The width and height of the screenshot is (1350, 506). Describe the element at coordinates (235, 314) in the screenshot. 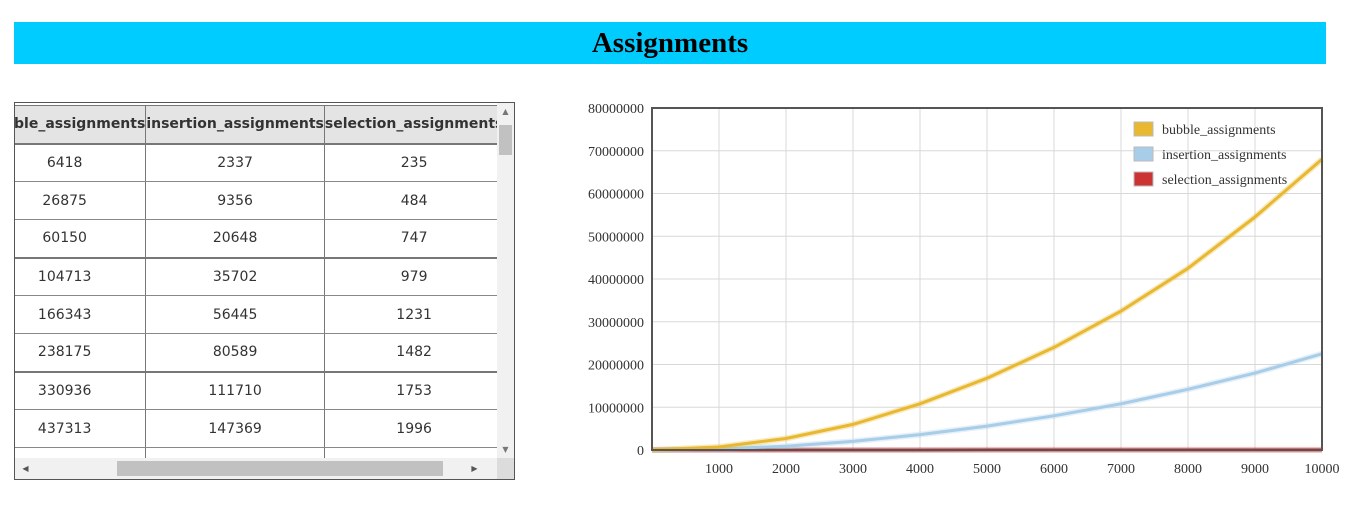

I see `cell-insertion: 56445` at that location.